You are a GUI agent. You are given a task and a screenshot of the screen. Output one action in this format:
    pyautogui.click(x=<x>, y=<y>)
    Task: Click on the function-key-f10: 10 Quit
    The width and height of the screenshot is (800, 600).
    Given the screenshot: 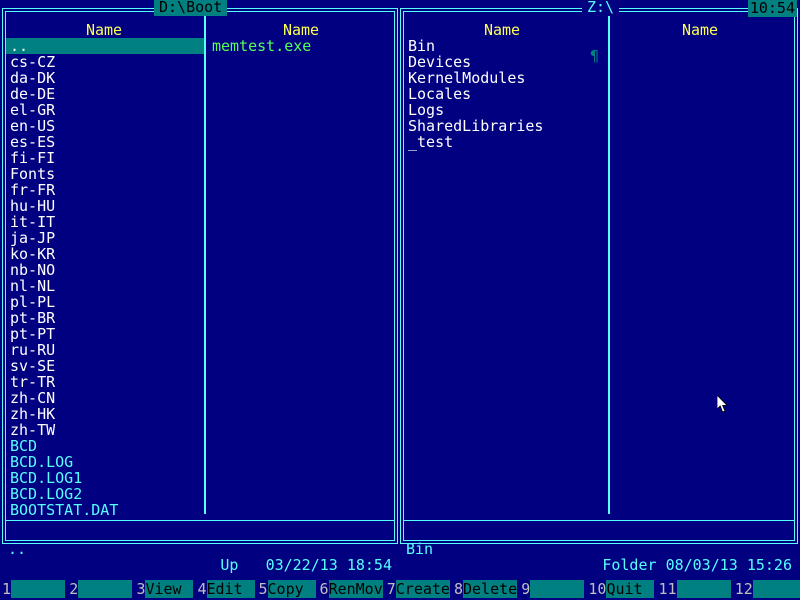 What is the action you would take?
    pyautogui.click(x=620, y=589)
    